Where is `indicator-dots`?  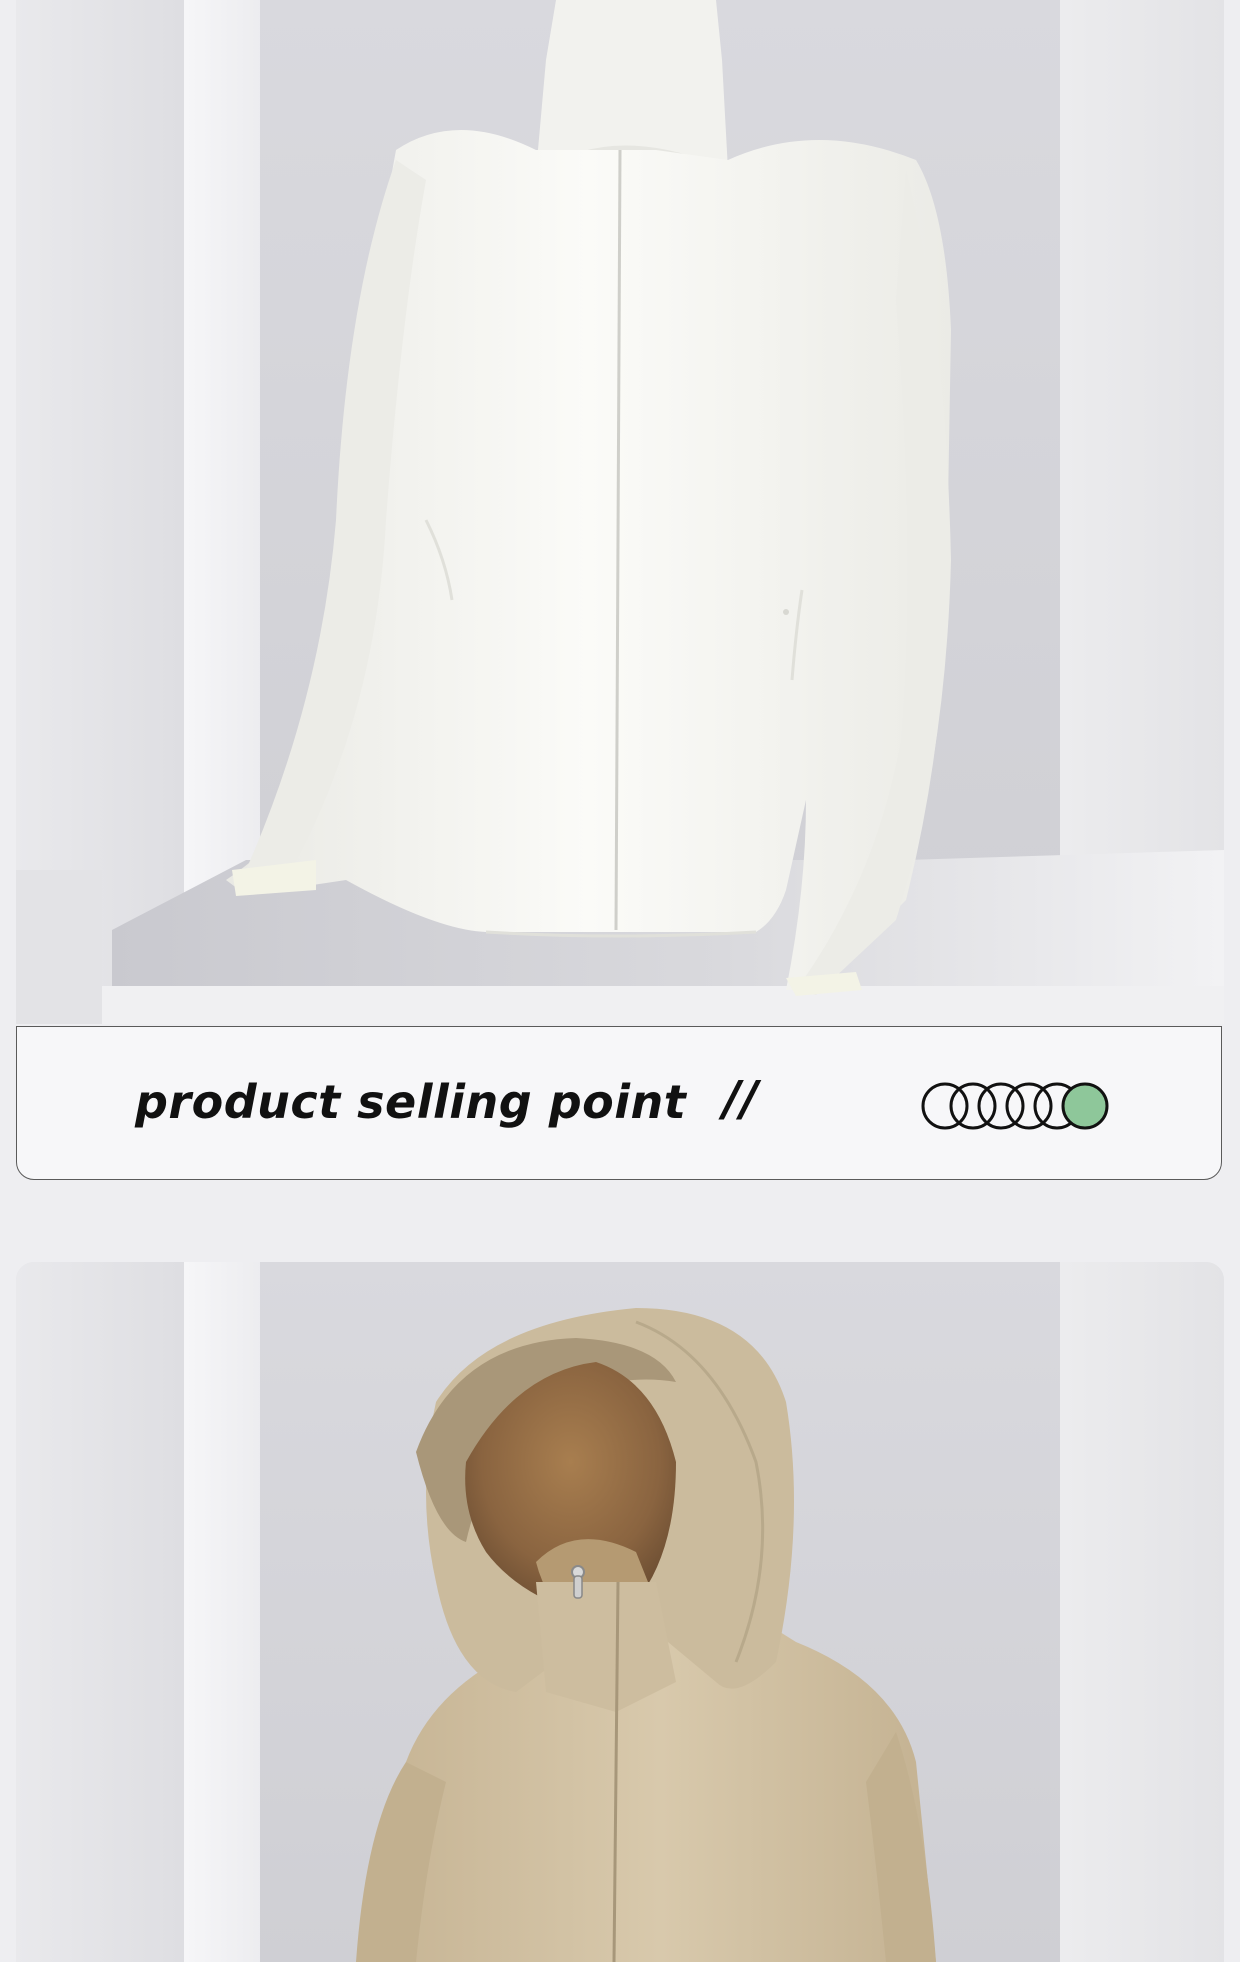
indicator-dots is located at coordinates (1015, 1106).